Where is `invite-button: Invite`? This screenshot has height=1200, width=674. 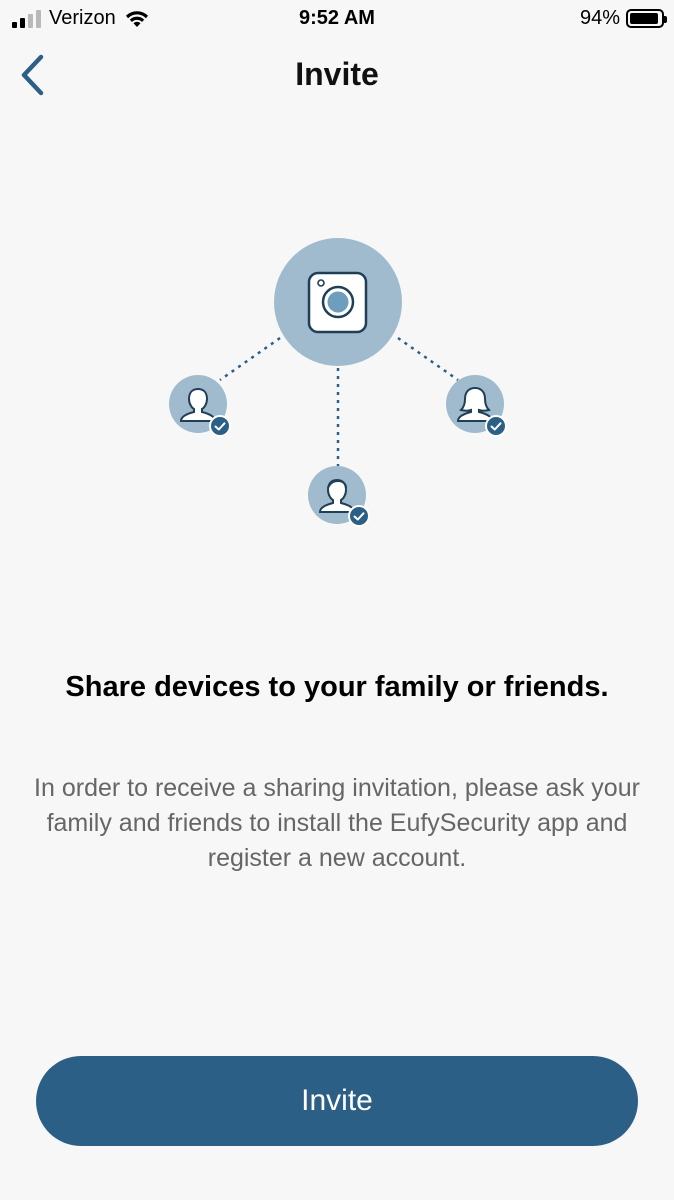
invite-button: Invite is located at coordinates (337, 1101).